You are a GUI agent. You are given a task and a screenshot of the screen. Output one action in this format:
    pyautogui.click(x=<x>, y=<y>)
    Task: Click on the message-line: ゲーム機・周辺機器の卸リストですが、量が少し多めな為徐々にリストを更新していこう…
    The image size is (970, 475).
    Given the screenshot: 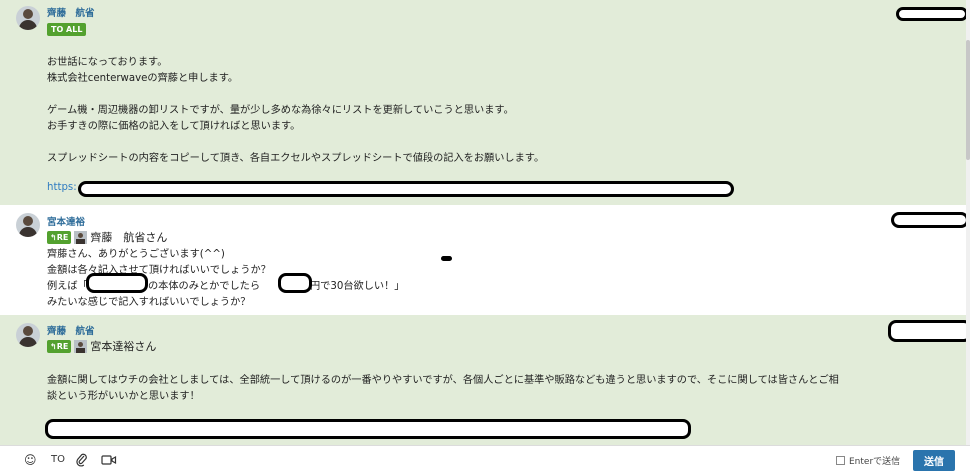 What is the action you would take?
    pyautogui.click(x=280, y=110)
    